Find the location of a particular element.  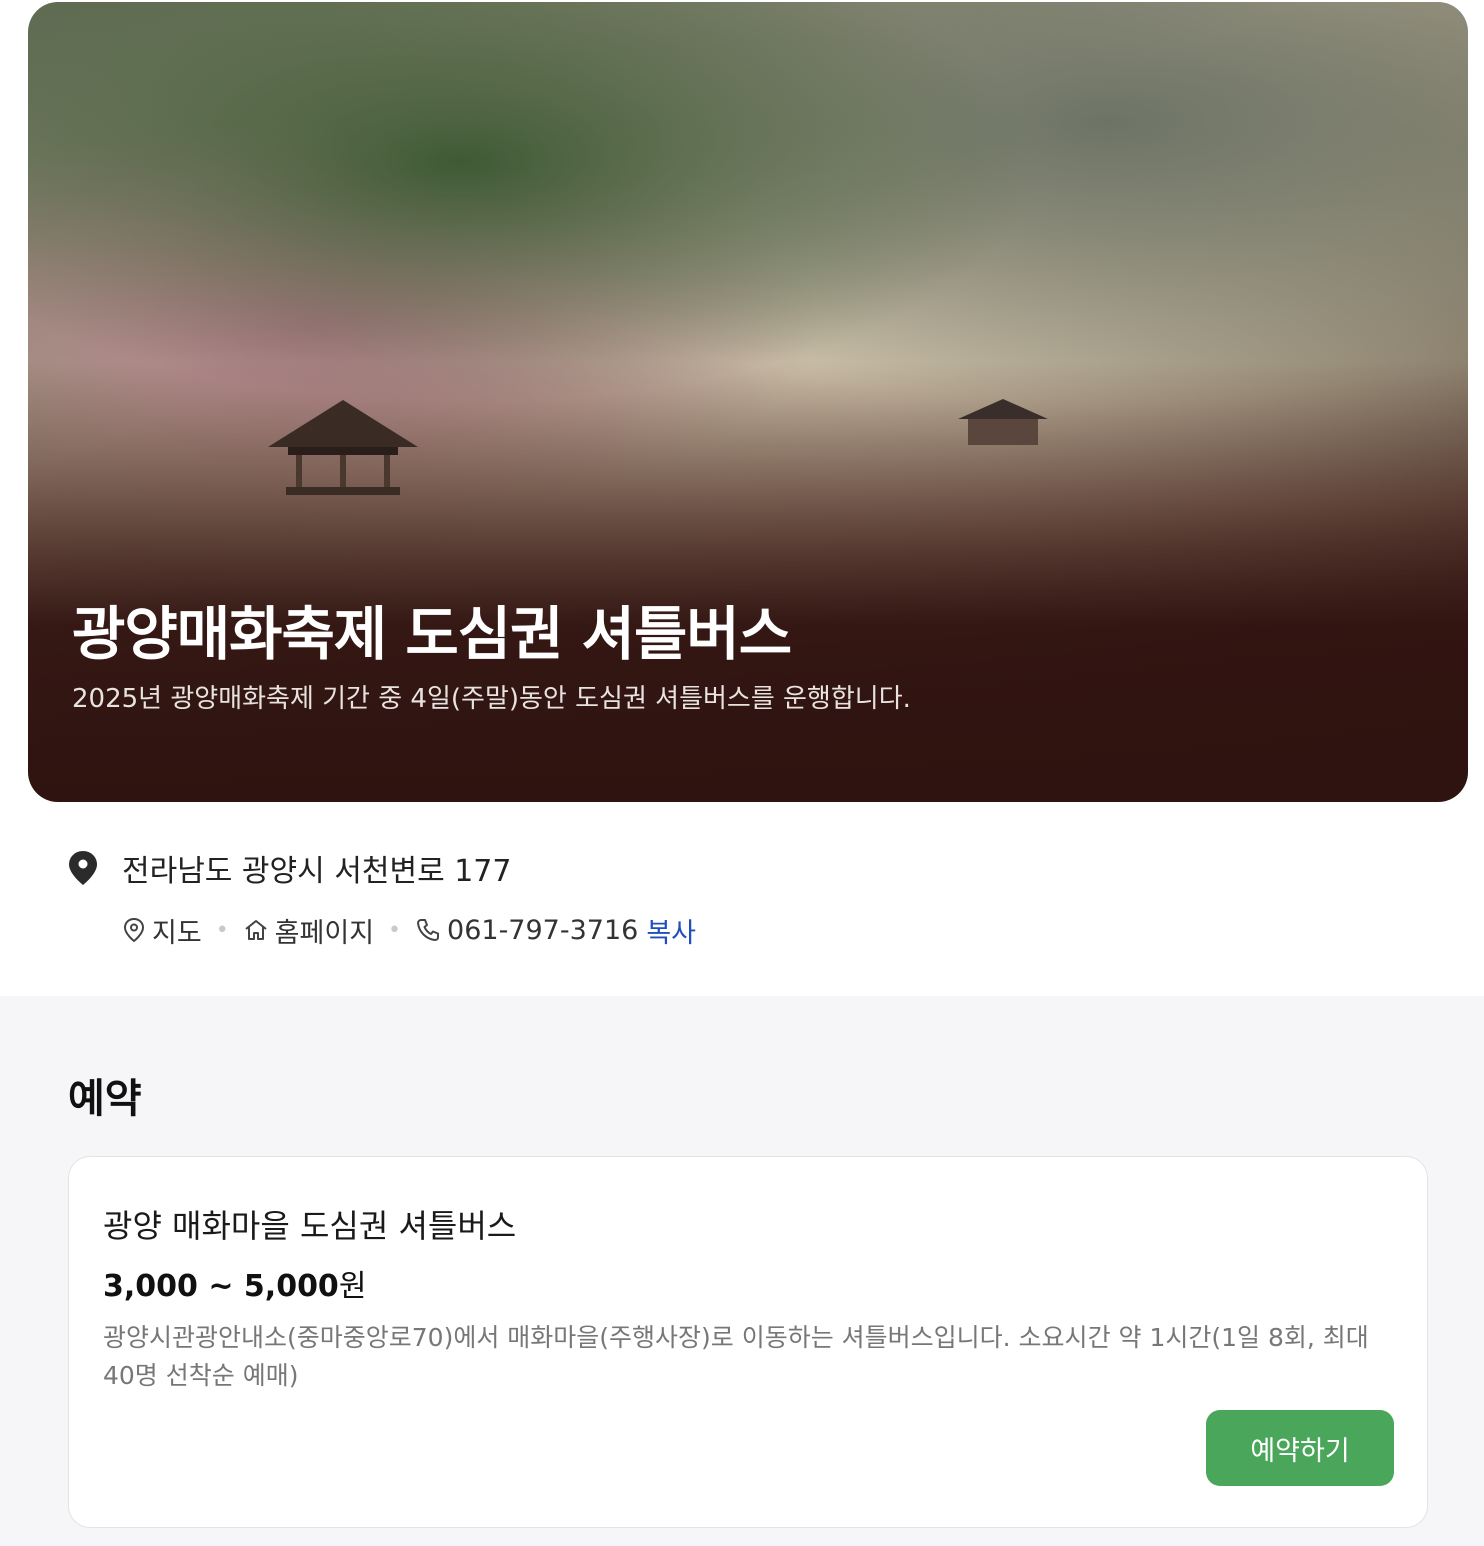

homepage-link-label: 홈페이지 is located at coordinates (324, 933).